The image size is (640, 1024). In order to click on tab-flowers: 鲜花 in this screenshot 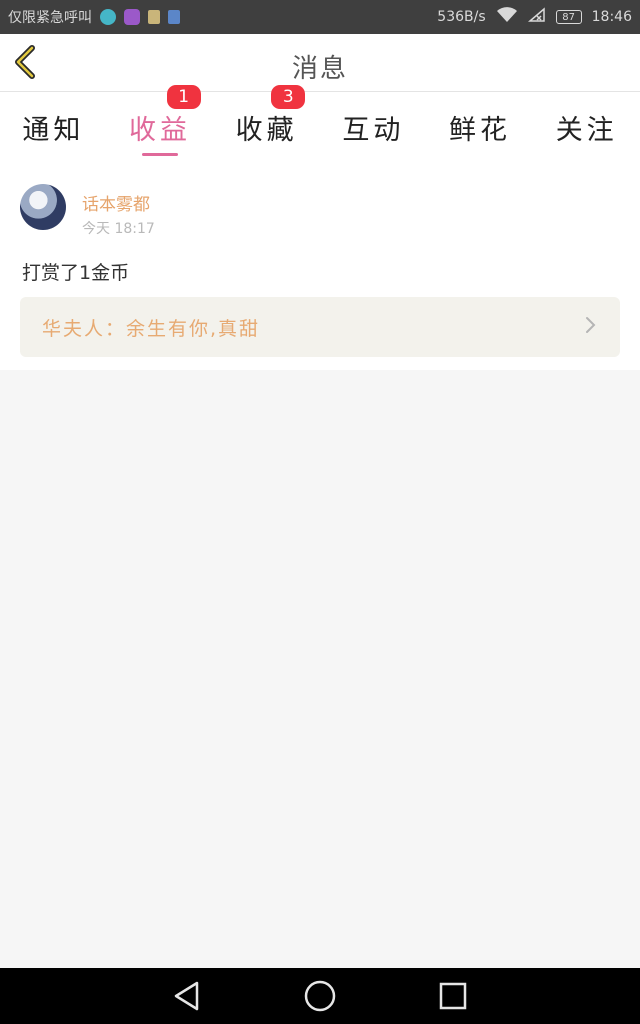, I will do `click(480, 127)`.